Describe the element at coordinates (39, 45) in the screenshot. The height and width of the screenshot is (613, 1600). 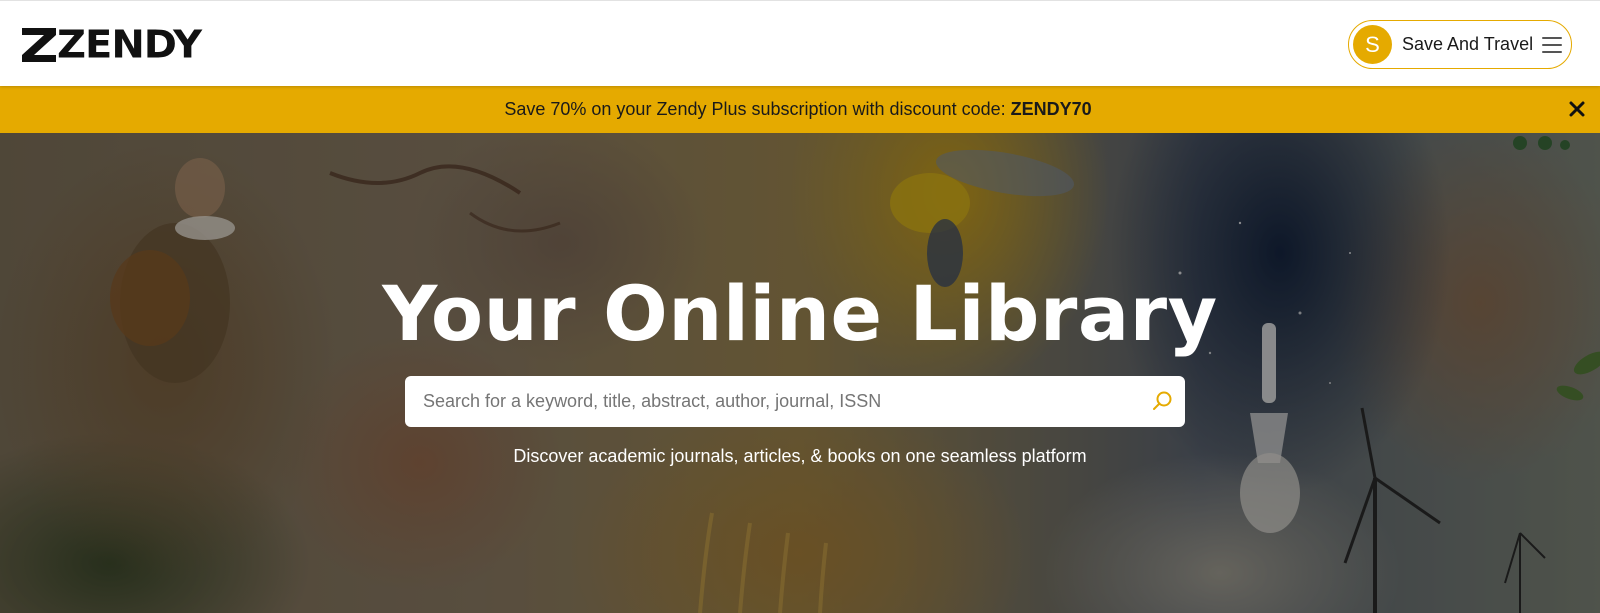
I see `logo-z-mark` at that location.